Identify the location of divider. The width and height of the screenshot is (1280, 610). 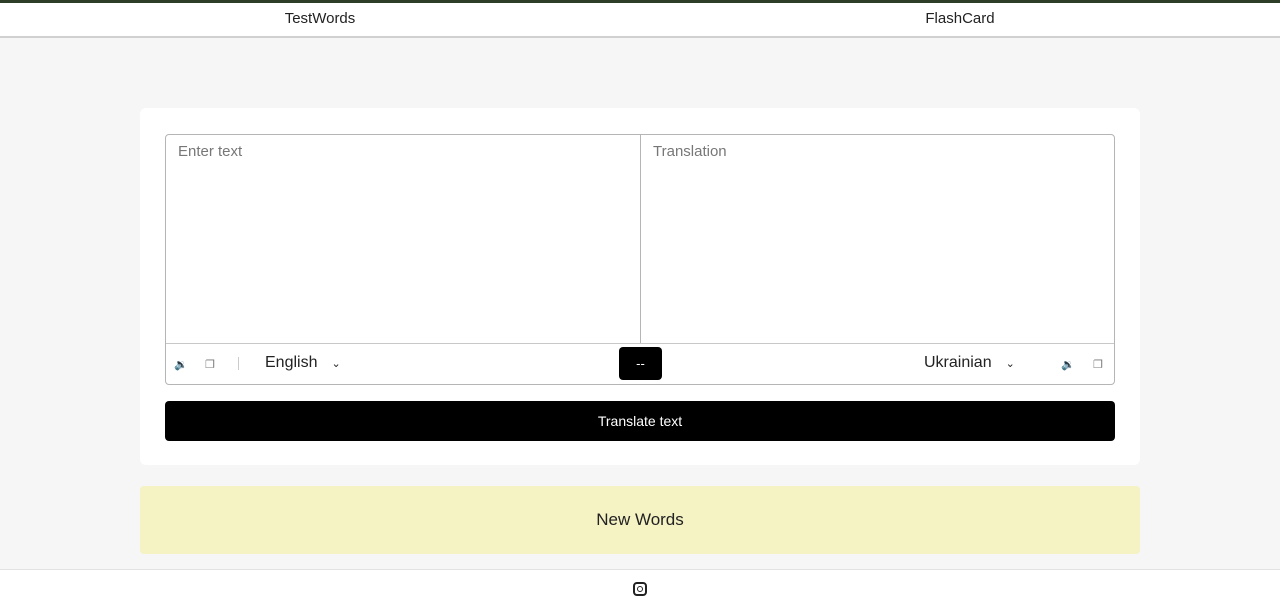
(238, 363).